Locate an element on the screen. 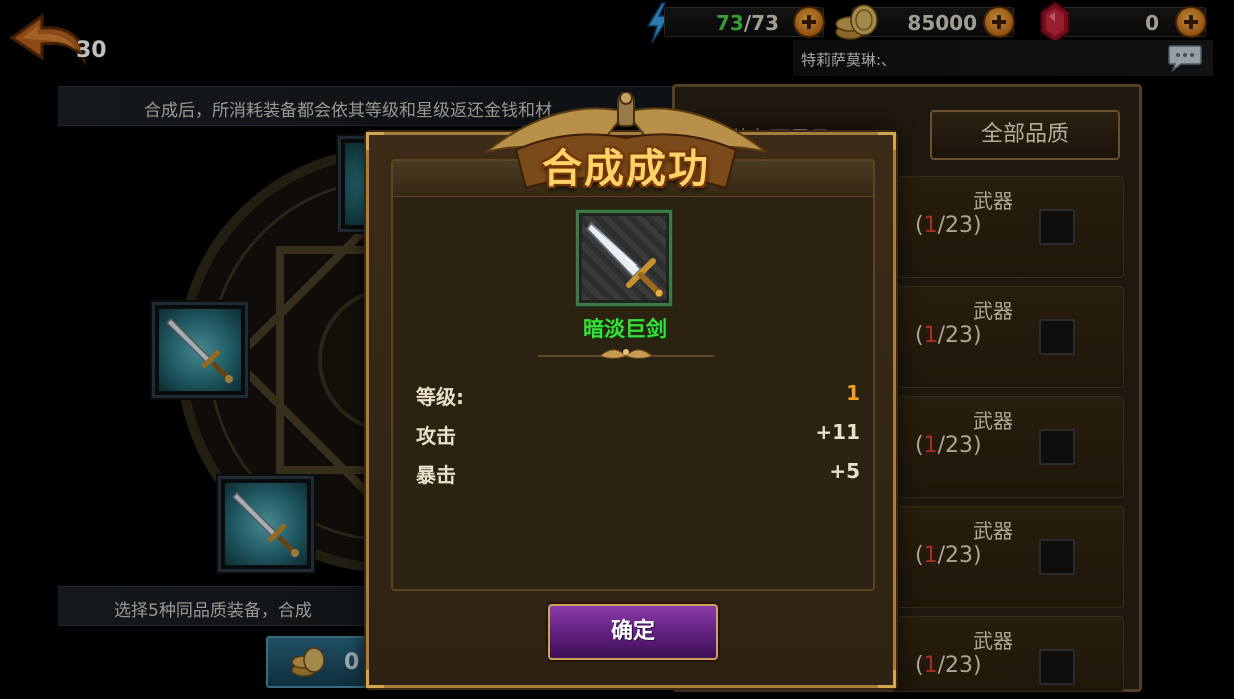 This screenshot has height=699, width=1234. result-item-frame is located at coordinates (624, 258).